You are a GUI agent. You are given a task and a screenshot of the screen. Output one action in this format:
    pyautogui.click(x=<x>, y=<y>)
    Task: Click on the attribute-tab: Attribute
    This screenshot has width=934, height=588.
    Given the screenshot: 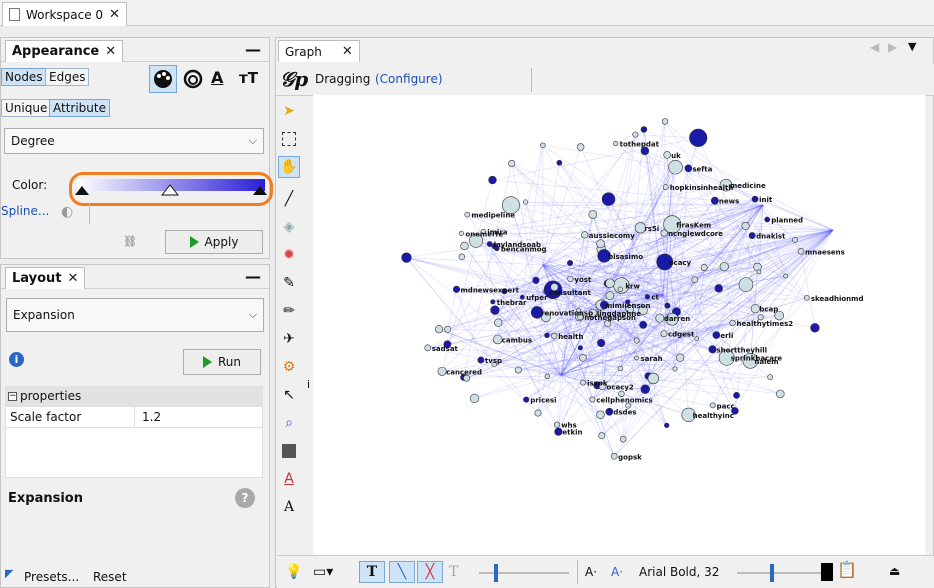 What is the action you would take?
    pyautogui.click(x=79, y=108)
    